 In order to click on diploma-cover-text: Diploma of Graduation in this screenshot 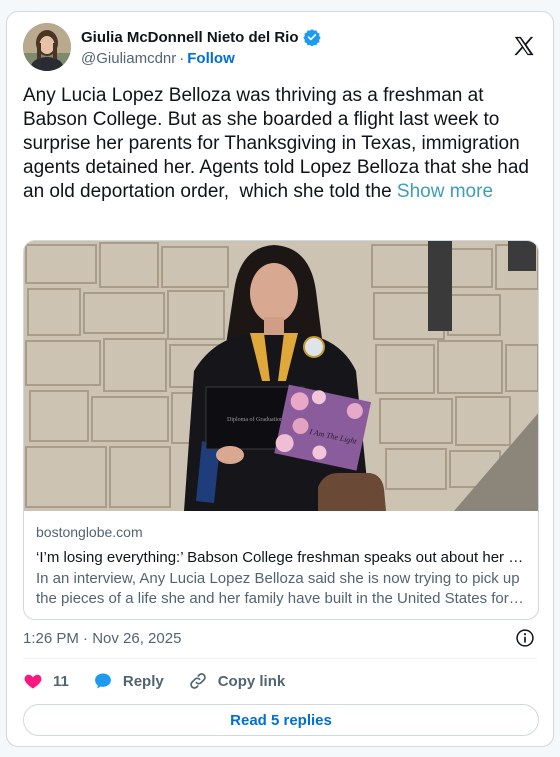, I will do `click(255, 419)`.